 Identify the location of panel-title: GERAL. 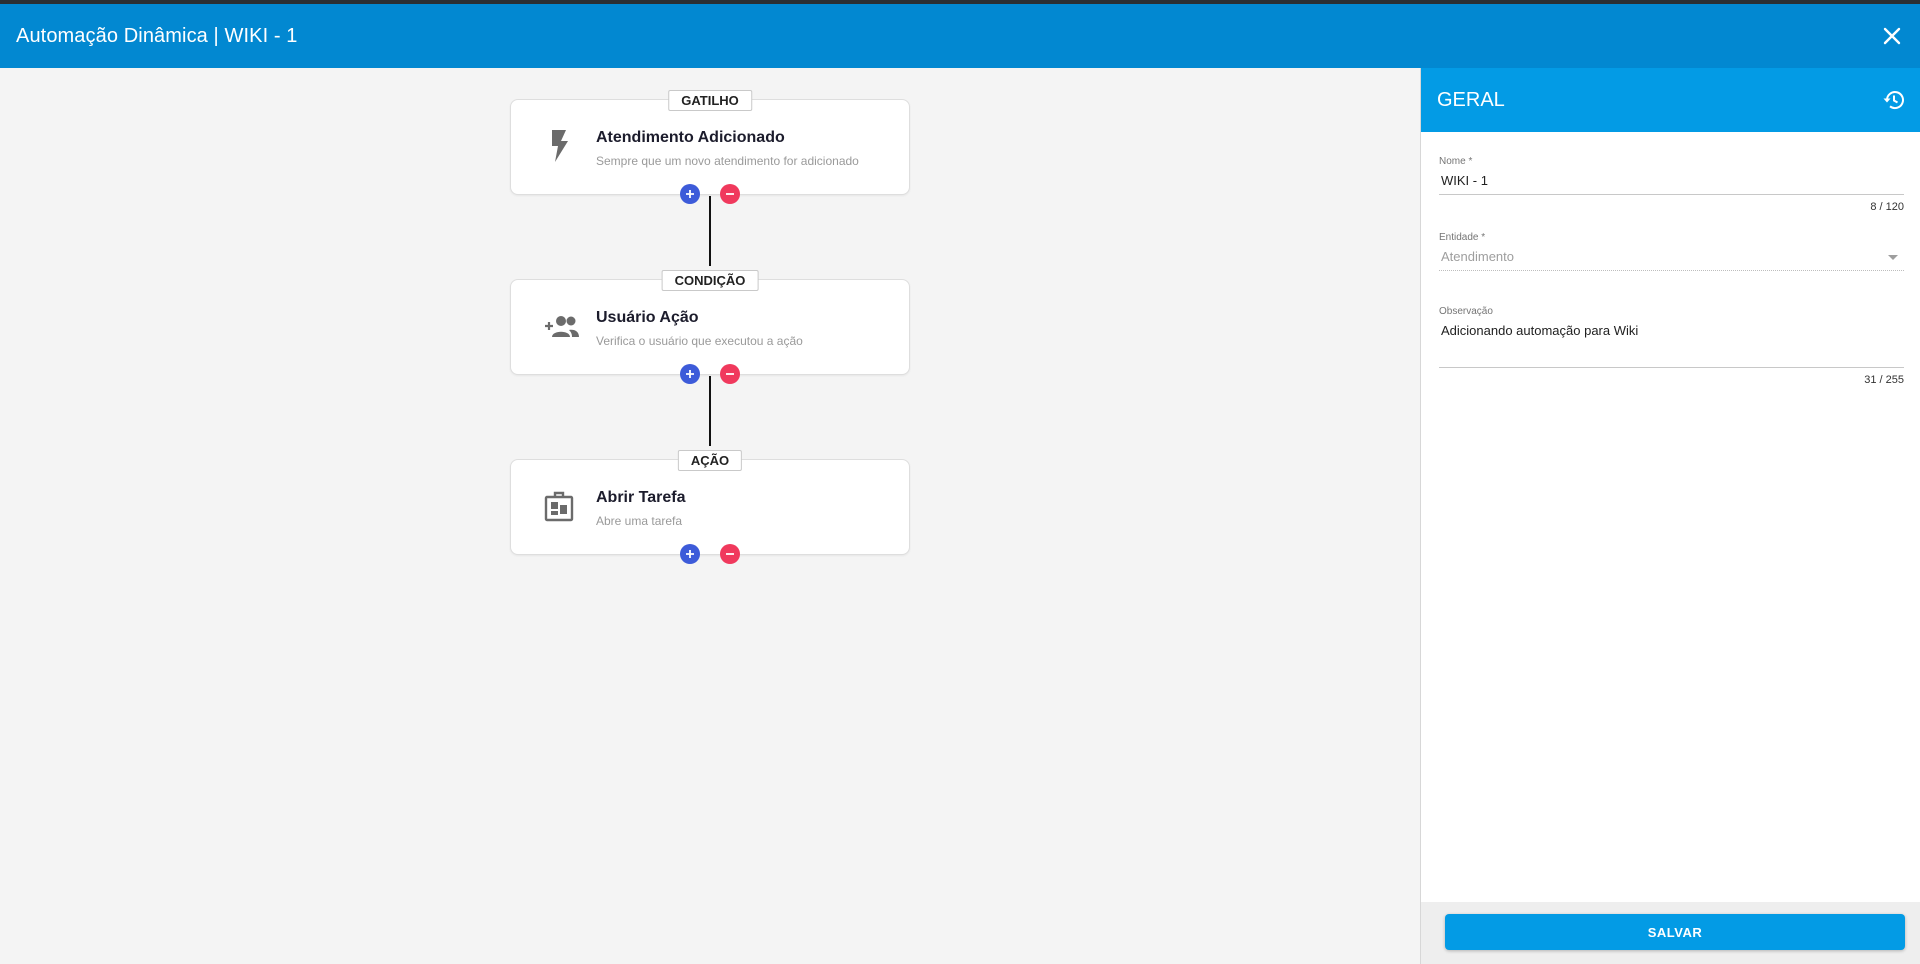
(1471, 99).